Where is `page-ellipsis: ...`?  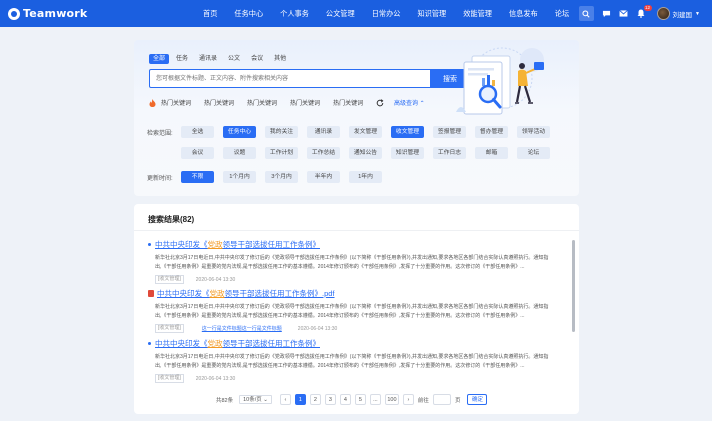 page-ellipsis: ... is located at coordinates (375, 399).